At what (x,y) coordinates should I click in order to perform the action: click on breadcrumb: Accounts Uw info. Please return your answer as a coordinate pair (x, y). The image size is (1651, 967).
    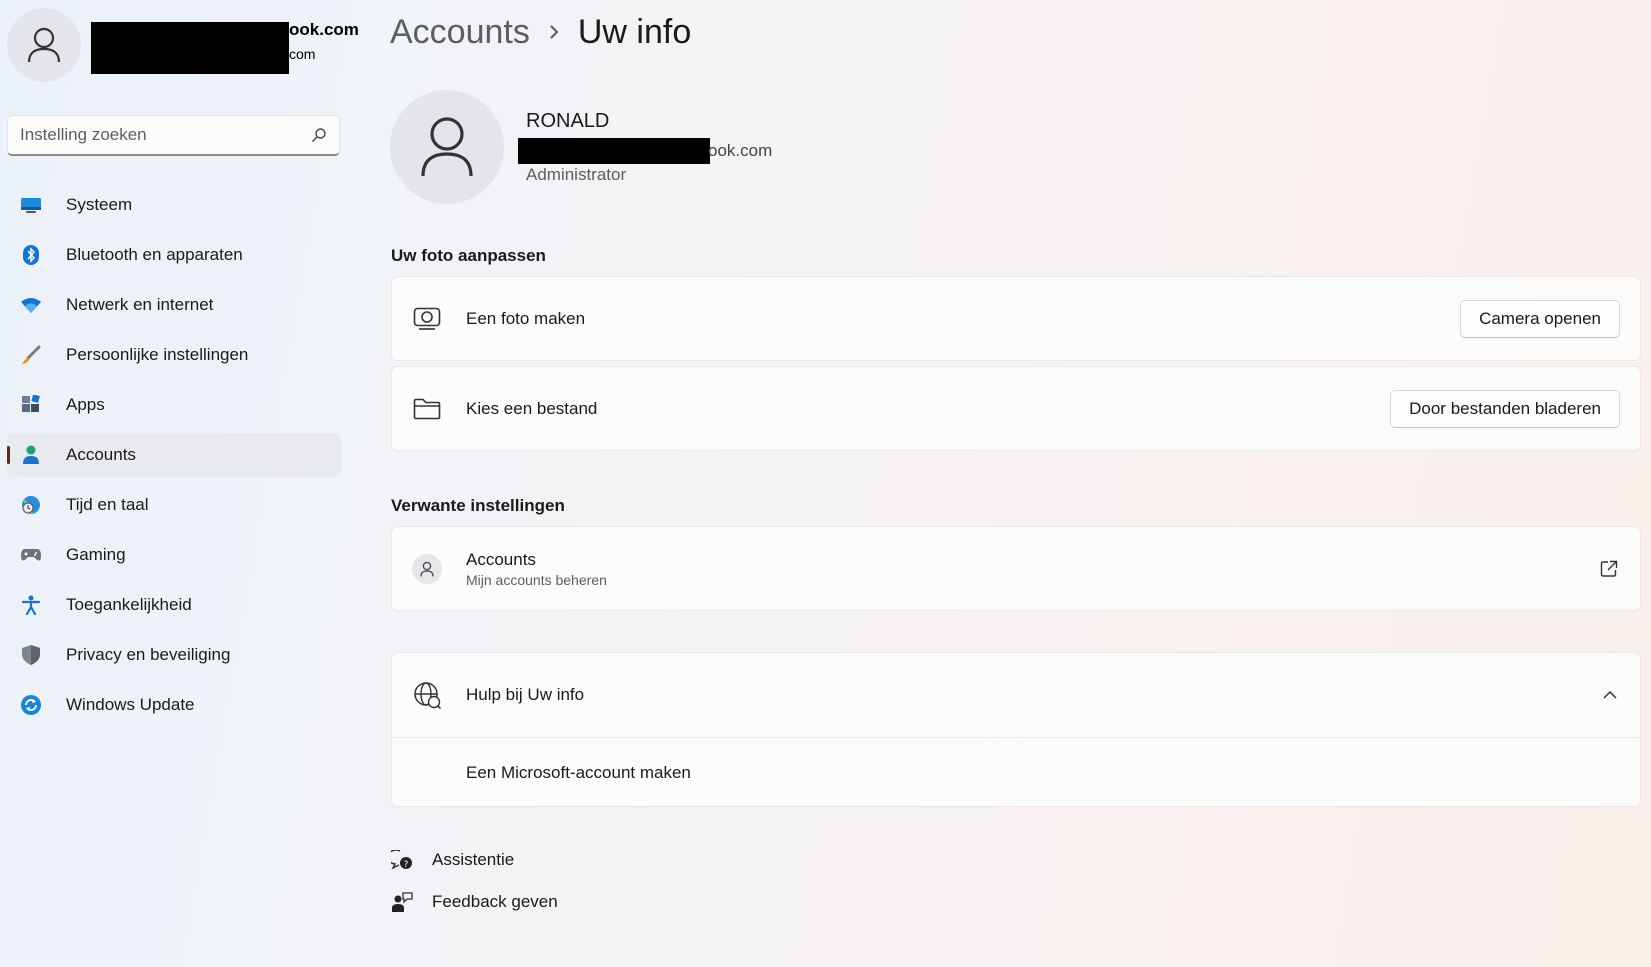
    Looking at the image, I should click on (540, 32).